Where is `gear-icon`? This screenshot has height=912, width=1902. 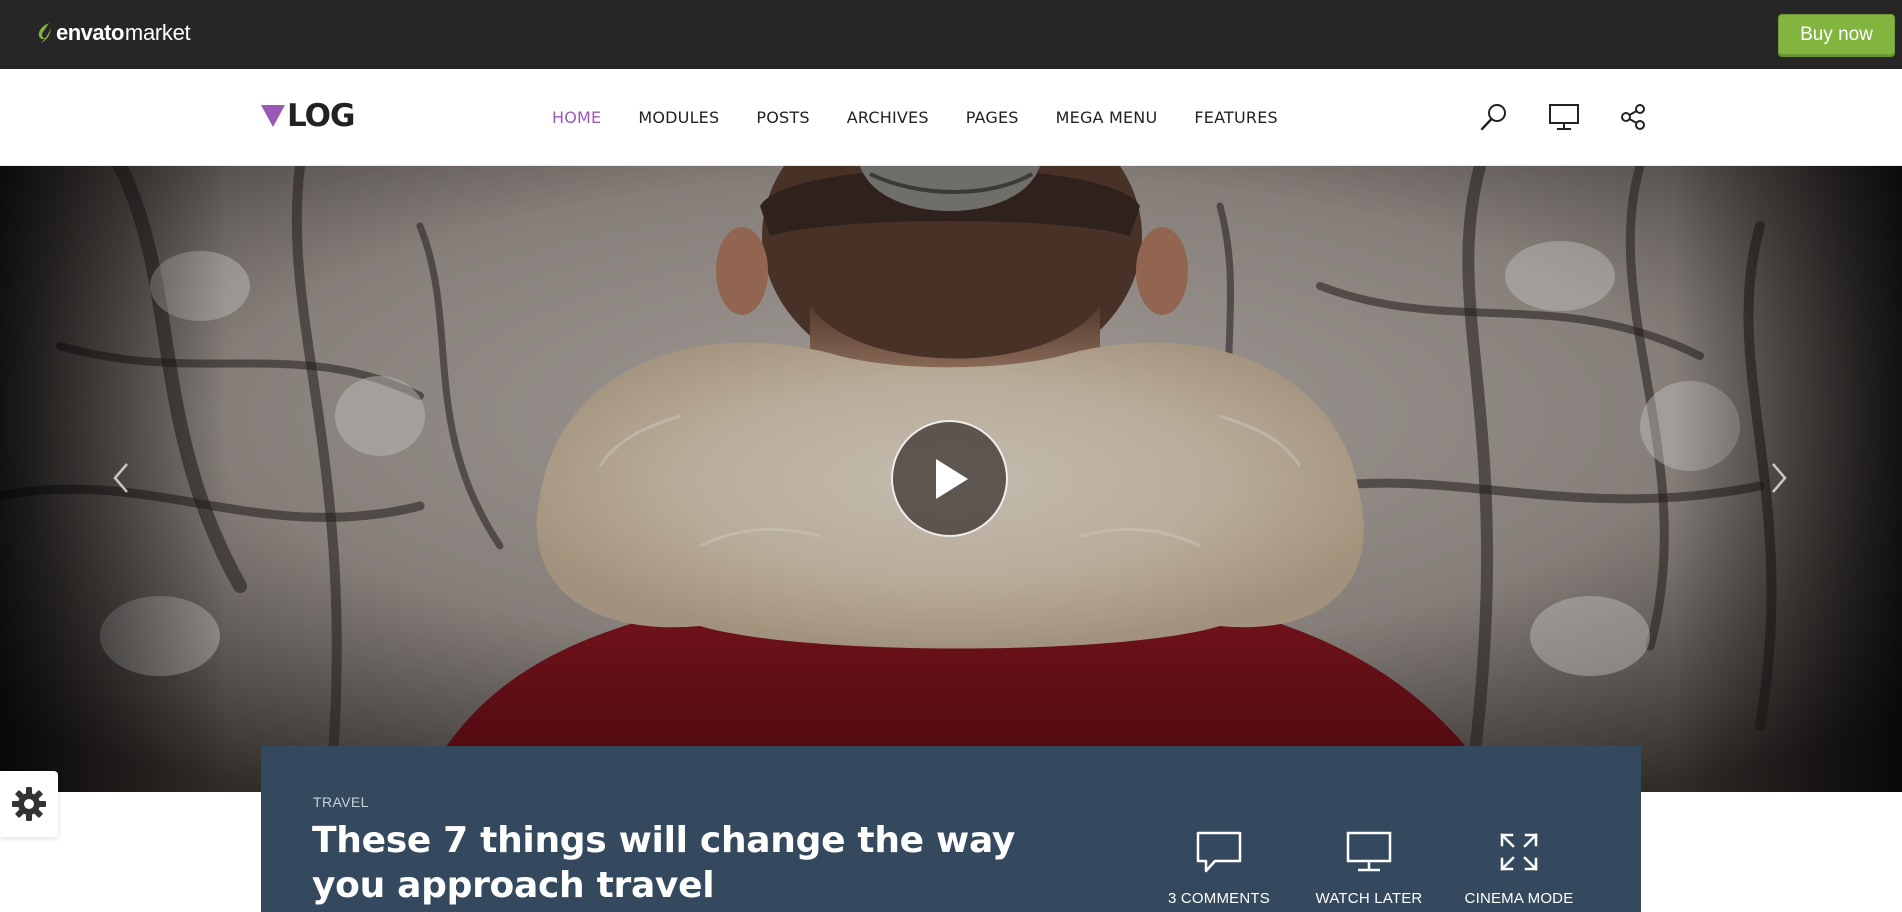 gear-icon is located at coordinates (29, 804).